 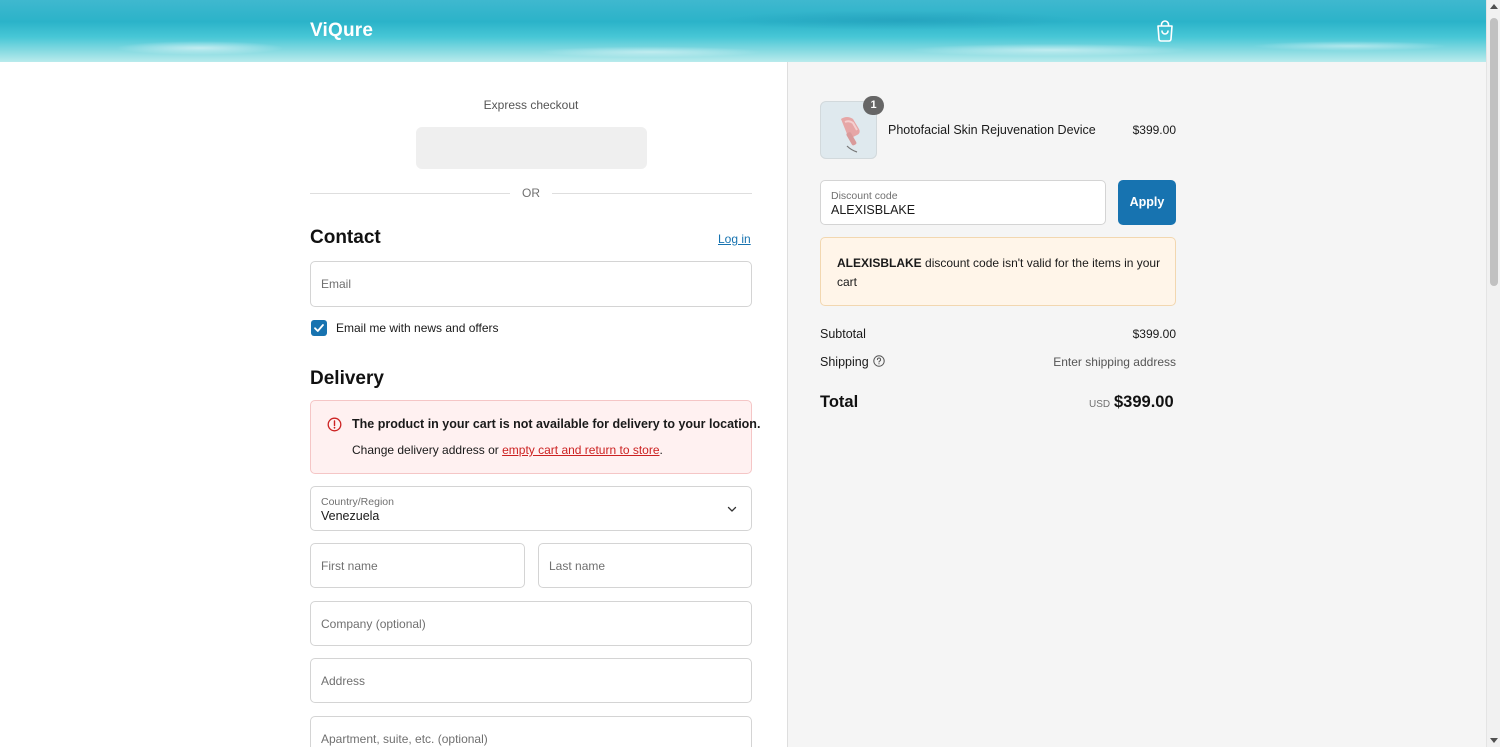 What do you see at coordinates (531, 680) in the screenshot?
I see `address-field: Address` at bounding box center [531, 680].